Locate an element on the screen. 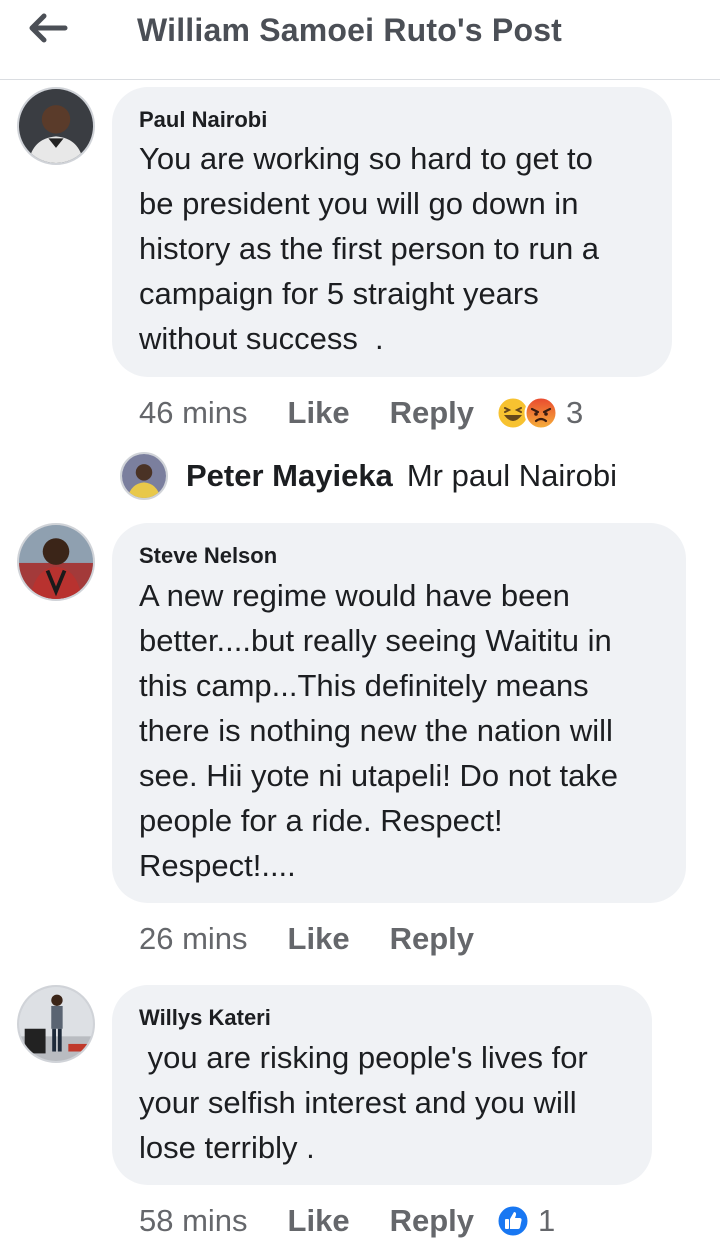 This screenshot has width=720, height=1250. comment-author: Willys Kateri is located at coordinates (205, 1018).